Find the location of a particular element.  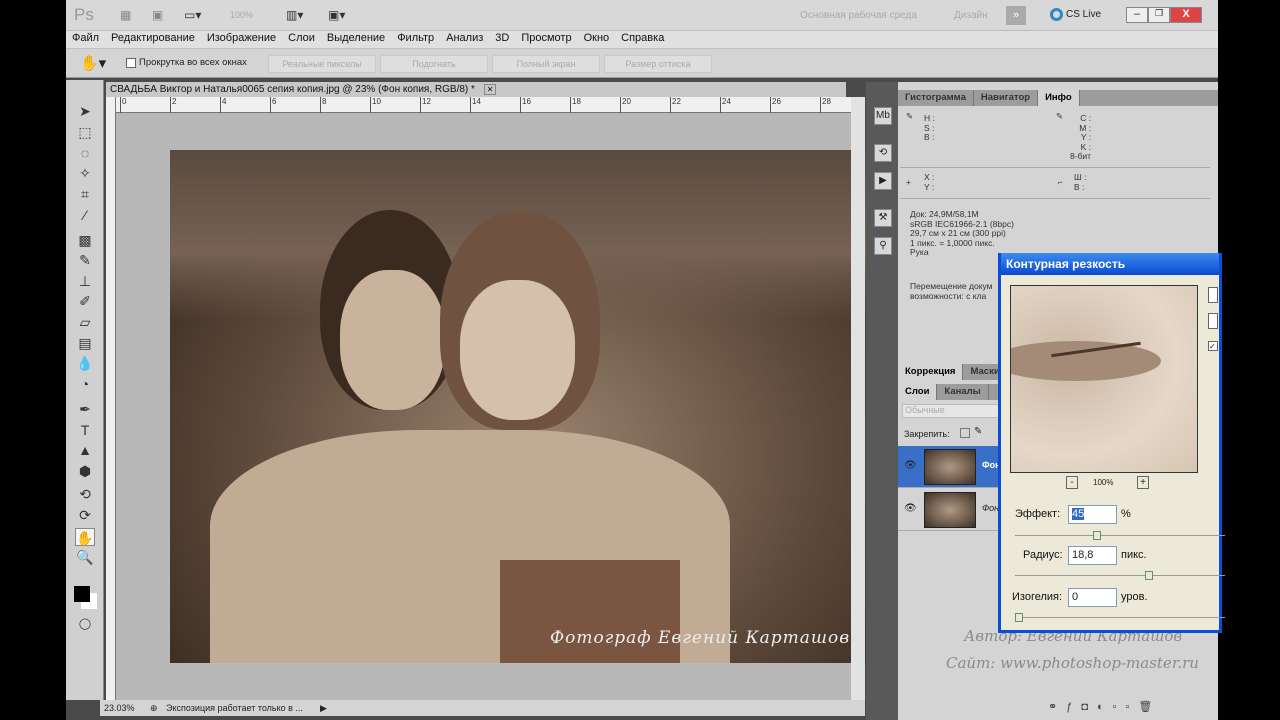

zoom-tool-icon: 🔍 is located at coordinates (85, 557).